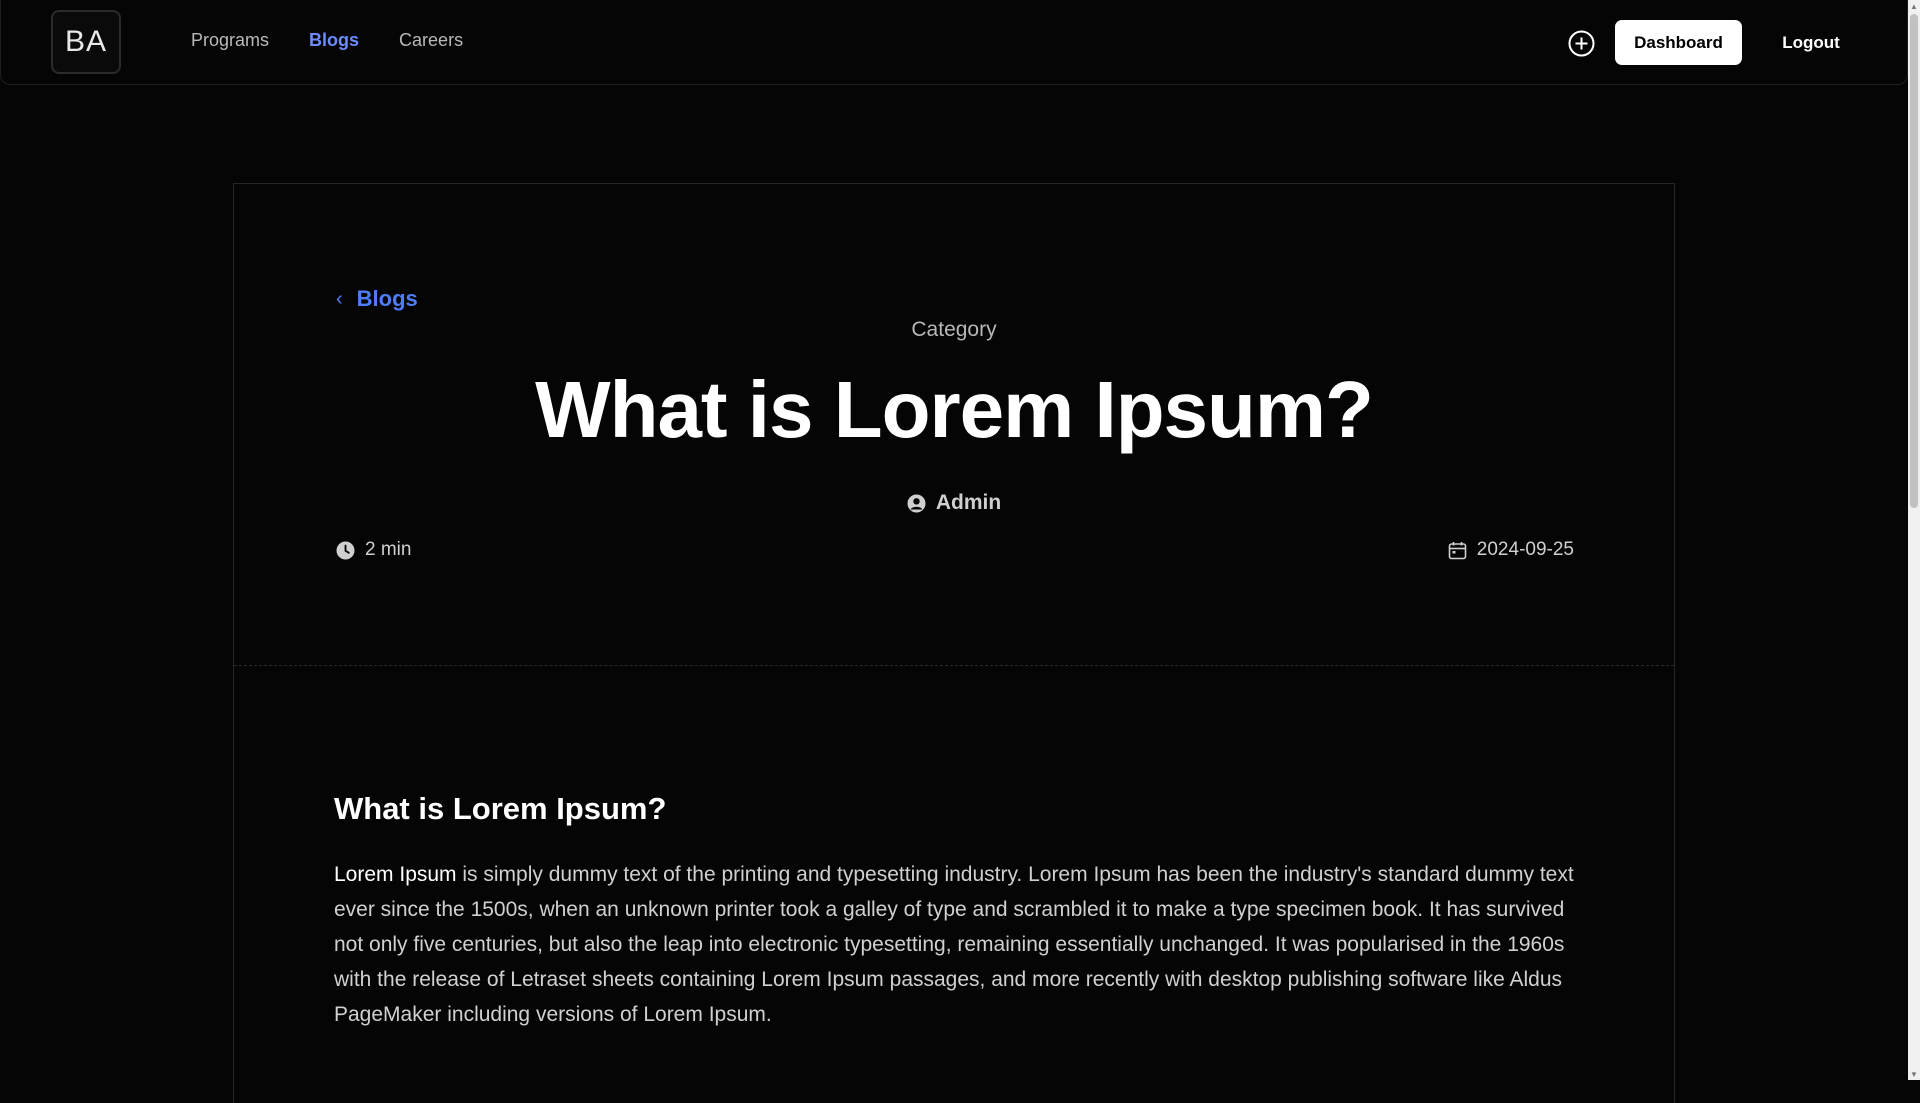 This screenshot has height=1103, width=1920. What do you see at coordinates (1914, 6) in the screenshot?
I see `scroll-up-arrow-icon: ▲` at bounding box center [1914, 6].